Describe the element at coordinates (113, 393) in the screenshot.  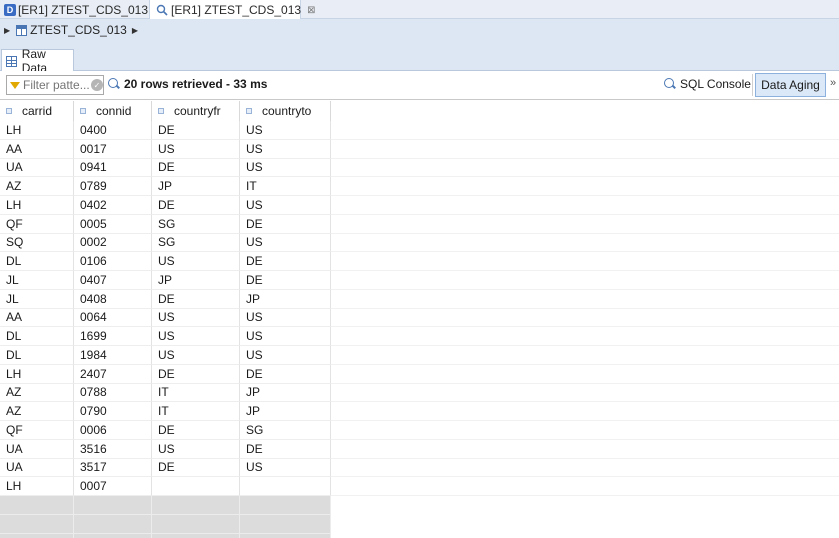
I see `table-cell-connid: 0788` at that location.